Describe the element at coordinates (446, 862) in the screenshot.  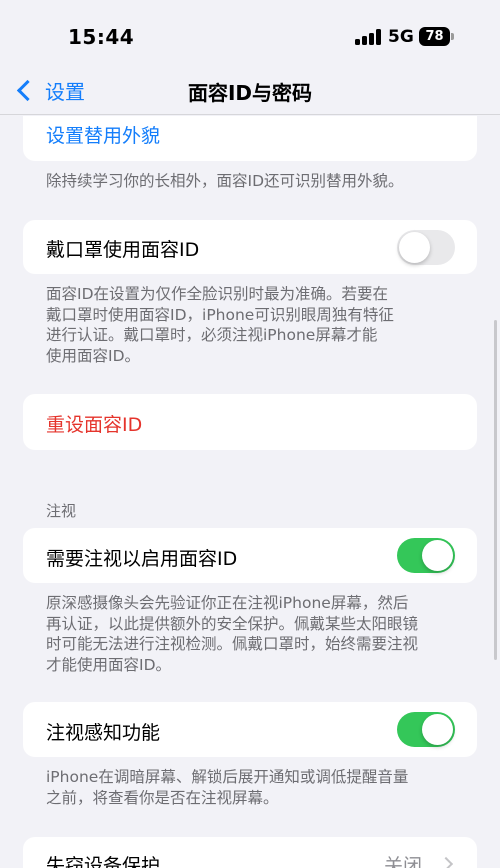
I see `chevron-right-icon` at that location.